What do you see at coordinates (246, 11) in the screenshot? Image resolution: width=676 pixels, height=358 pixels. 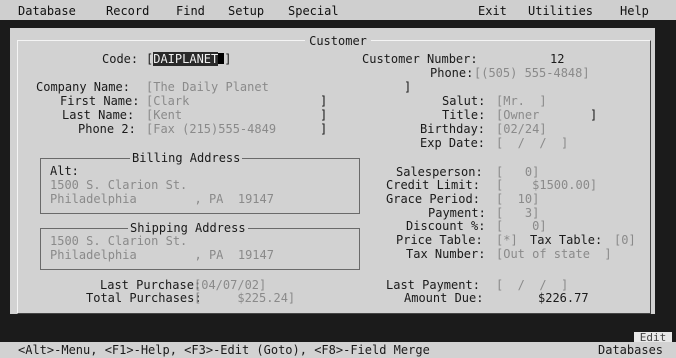 I see `menu-setup: Setup` at bounding box center [246, 11].